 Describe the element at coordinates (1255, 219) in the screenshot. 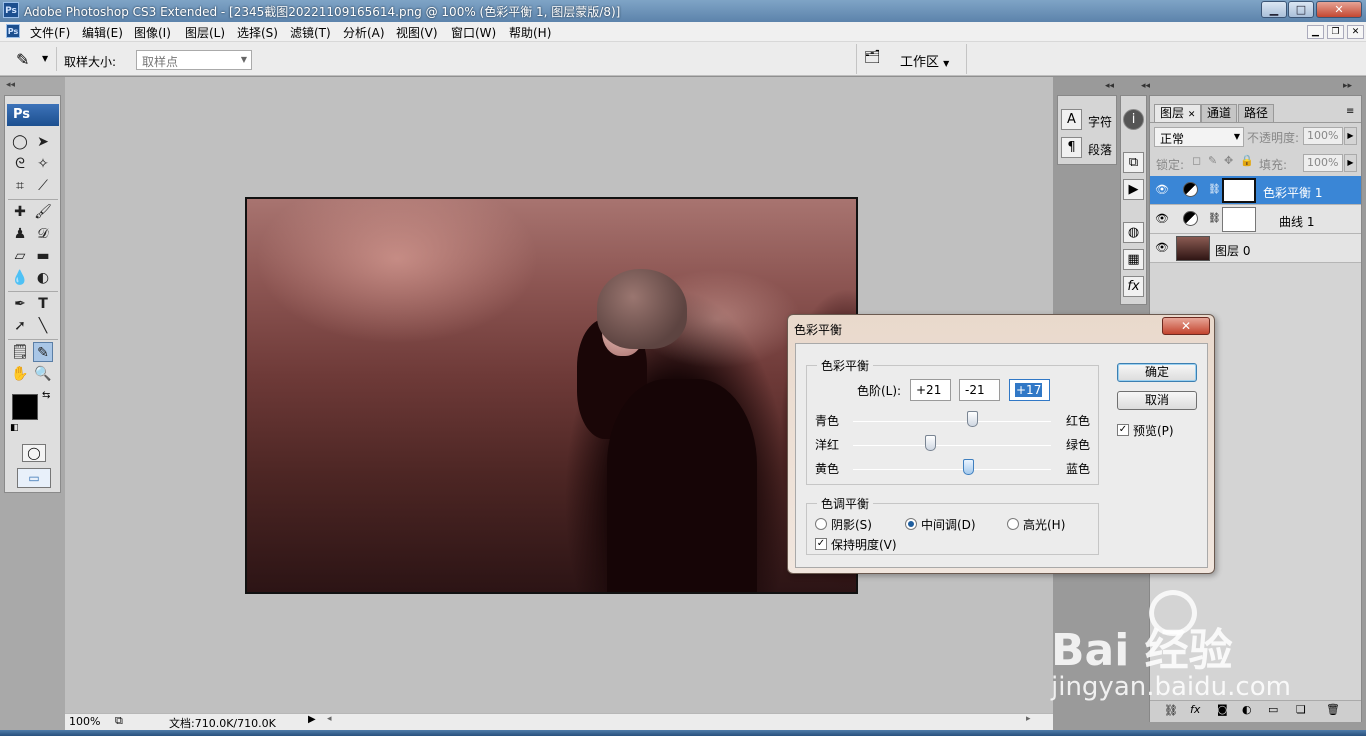

I see `layer-row-curves: 👁 ⛓ 曲线 1` at that location.